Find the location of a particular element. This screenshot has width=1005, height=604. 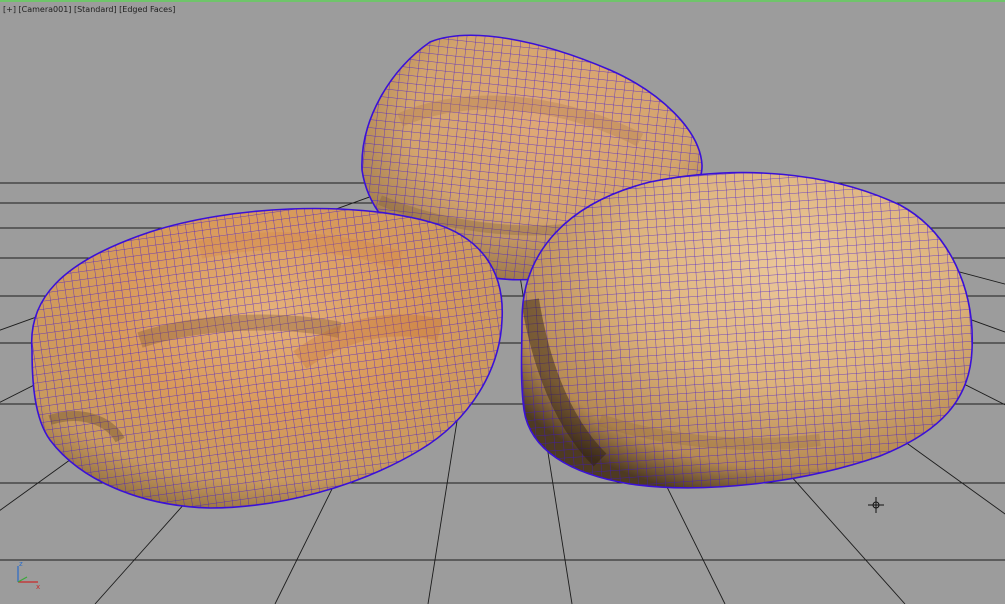

move-cursor-icon is located at coordinates (876, 505).